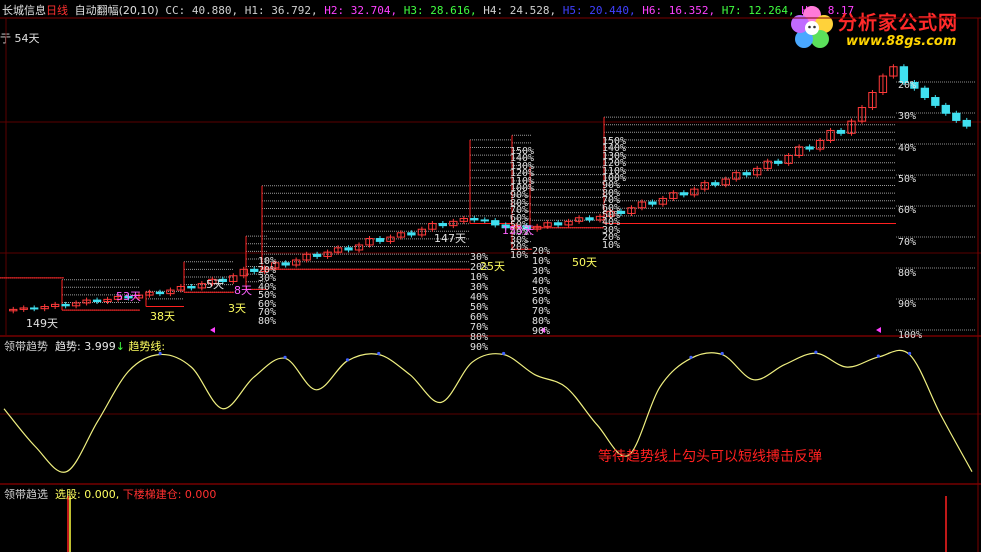 This screenshot has height=552, width=981. Describe the element at coordinates (492, 266) in the screenshot. I see `day-annotation-9: 25天` at that location.